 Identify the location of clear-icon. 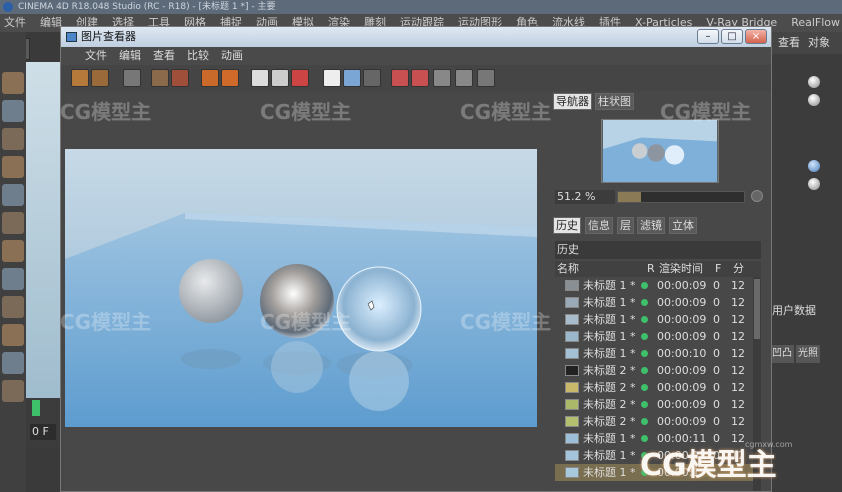
(300, 78).